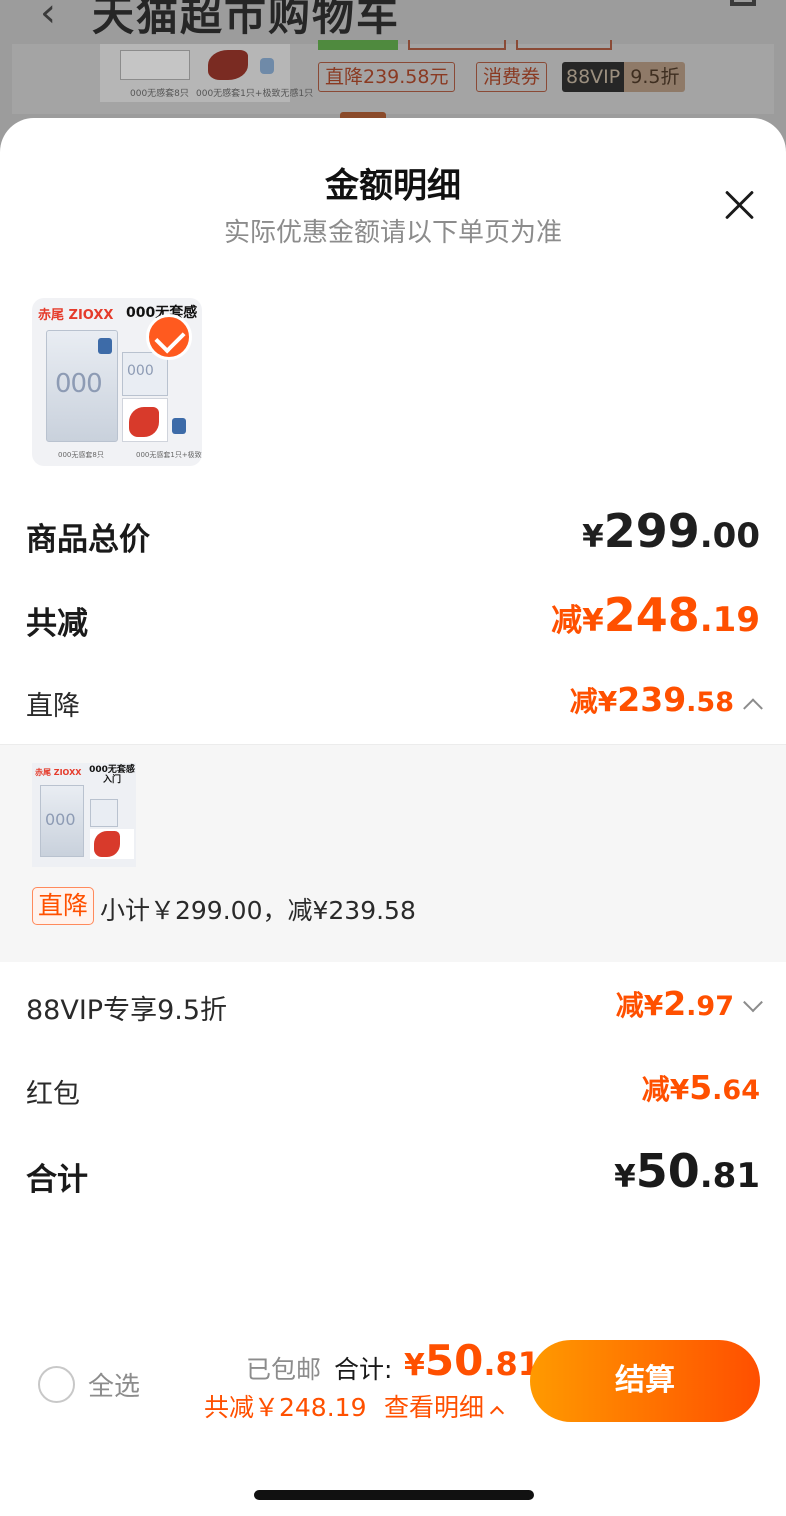 Image resolution: width=786 pixels, height=1516 pixels. Describe the element at coordinates (258, 910) in the screenshot. I see `subtotal-text: 小计￥299.00，减¥239.58` at that location.